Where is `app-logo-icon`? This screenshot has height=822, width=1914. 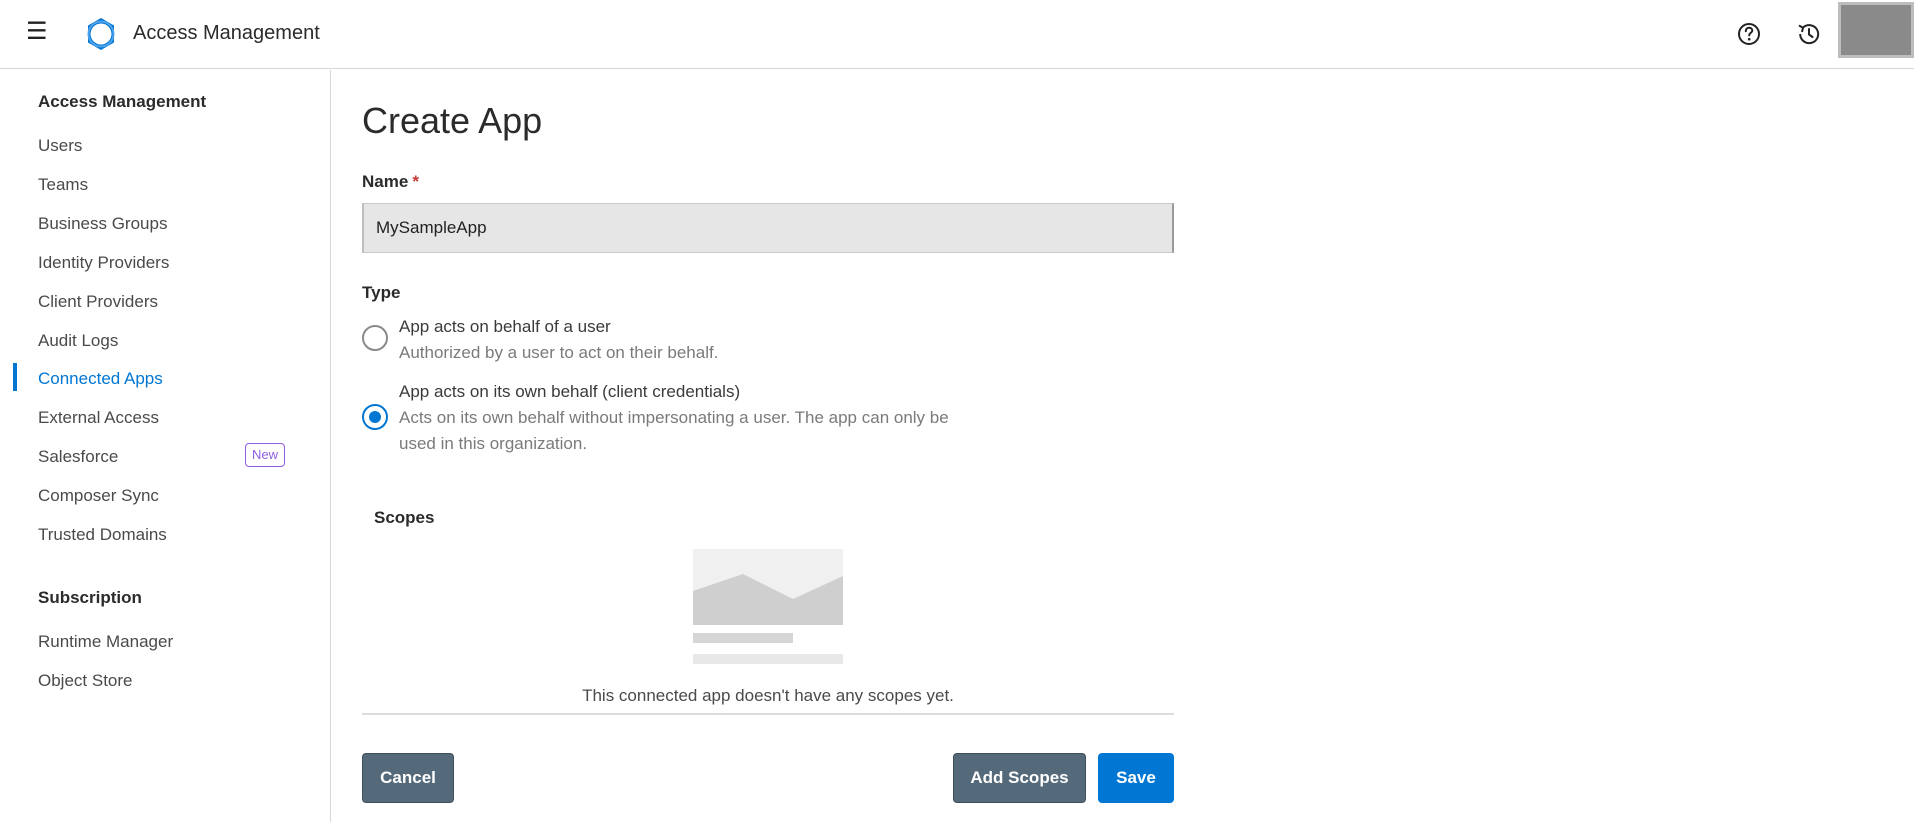 app-logo-icon is located at coordinates (101, 34).